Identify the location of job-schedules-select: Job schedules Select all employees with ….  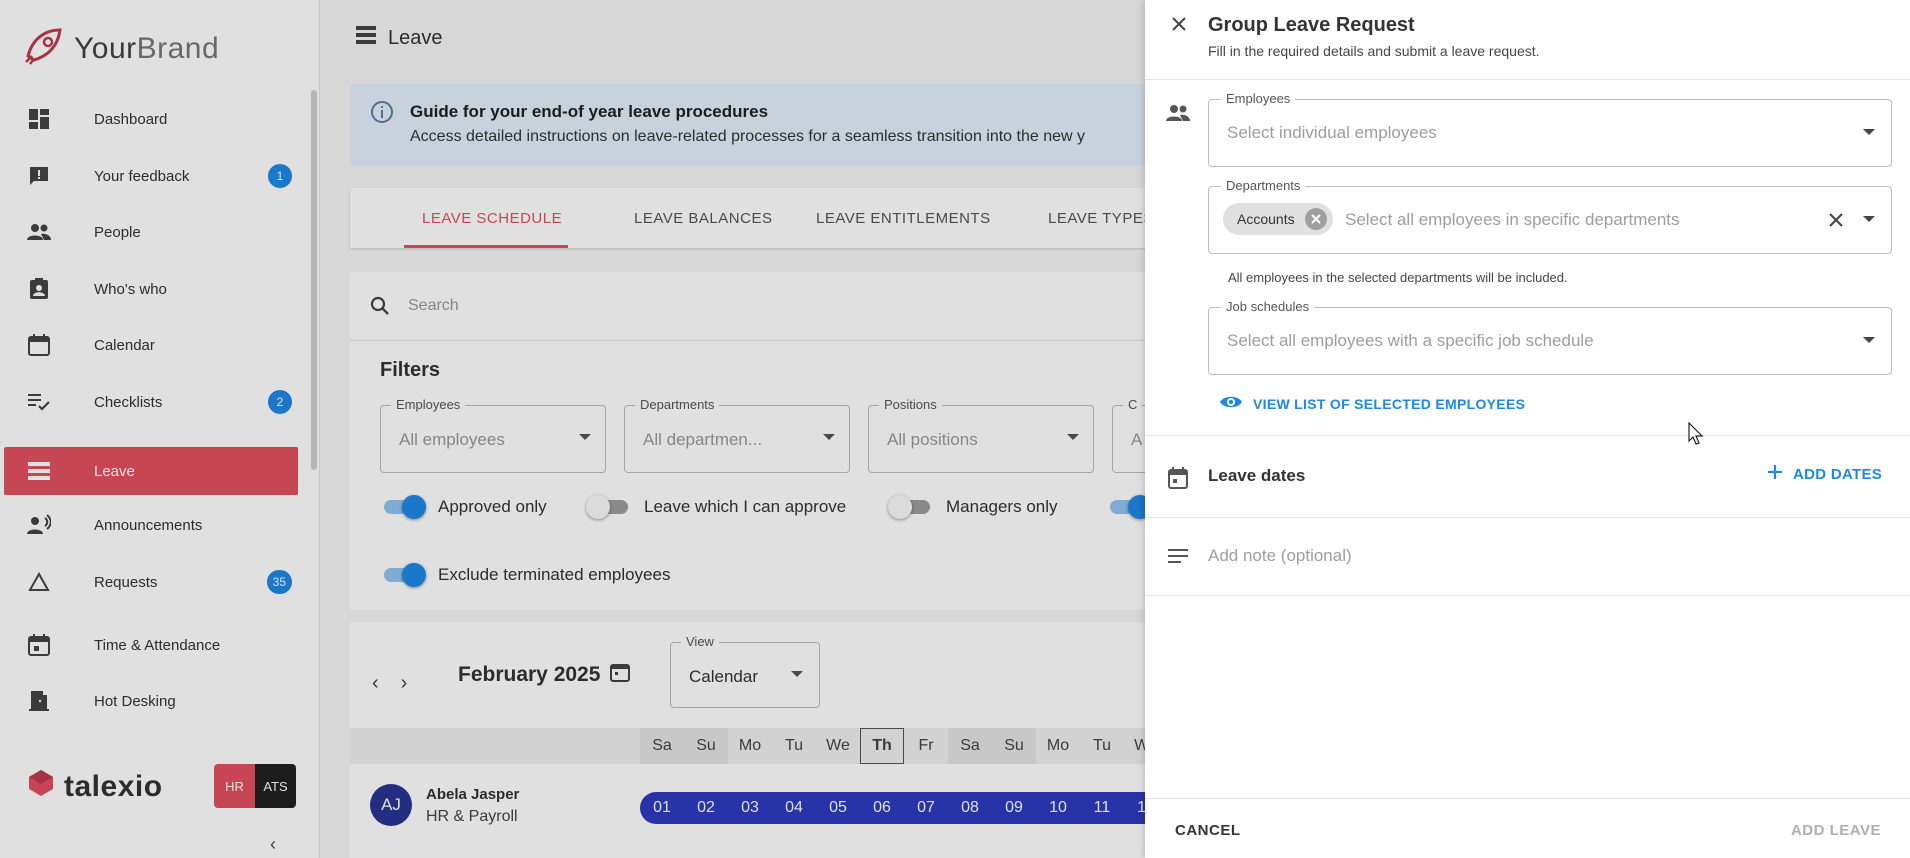
(1550, 337).